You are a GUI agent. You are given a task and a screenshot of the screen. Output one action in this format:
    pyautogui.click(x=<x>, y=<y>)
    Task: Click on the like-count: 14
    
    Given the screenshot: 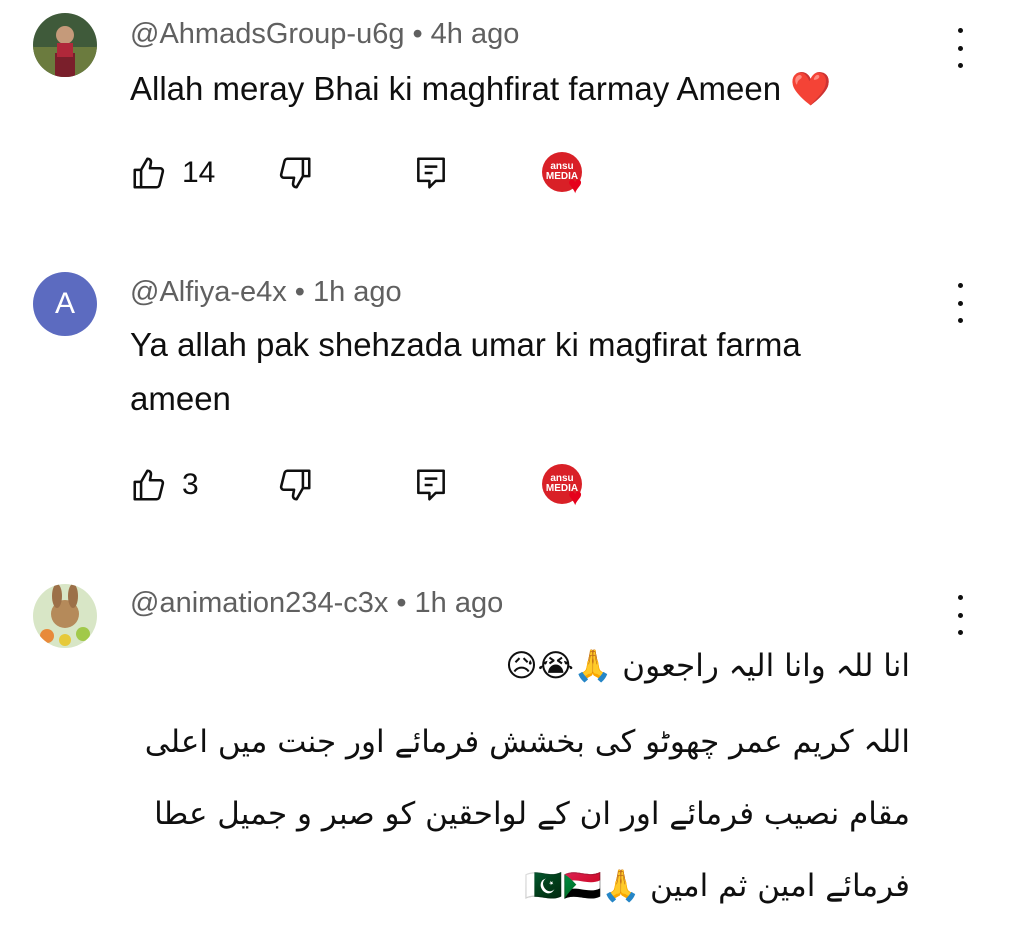 What is the action you would take?
    pyautogui.click(x=199, y=172)
    